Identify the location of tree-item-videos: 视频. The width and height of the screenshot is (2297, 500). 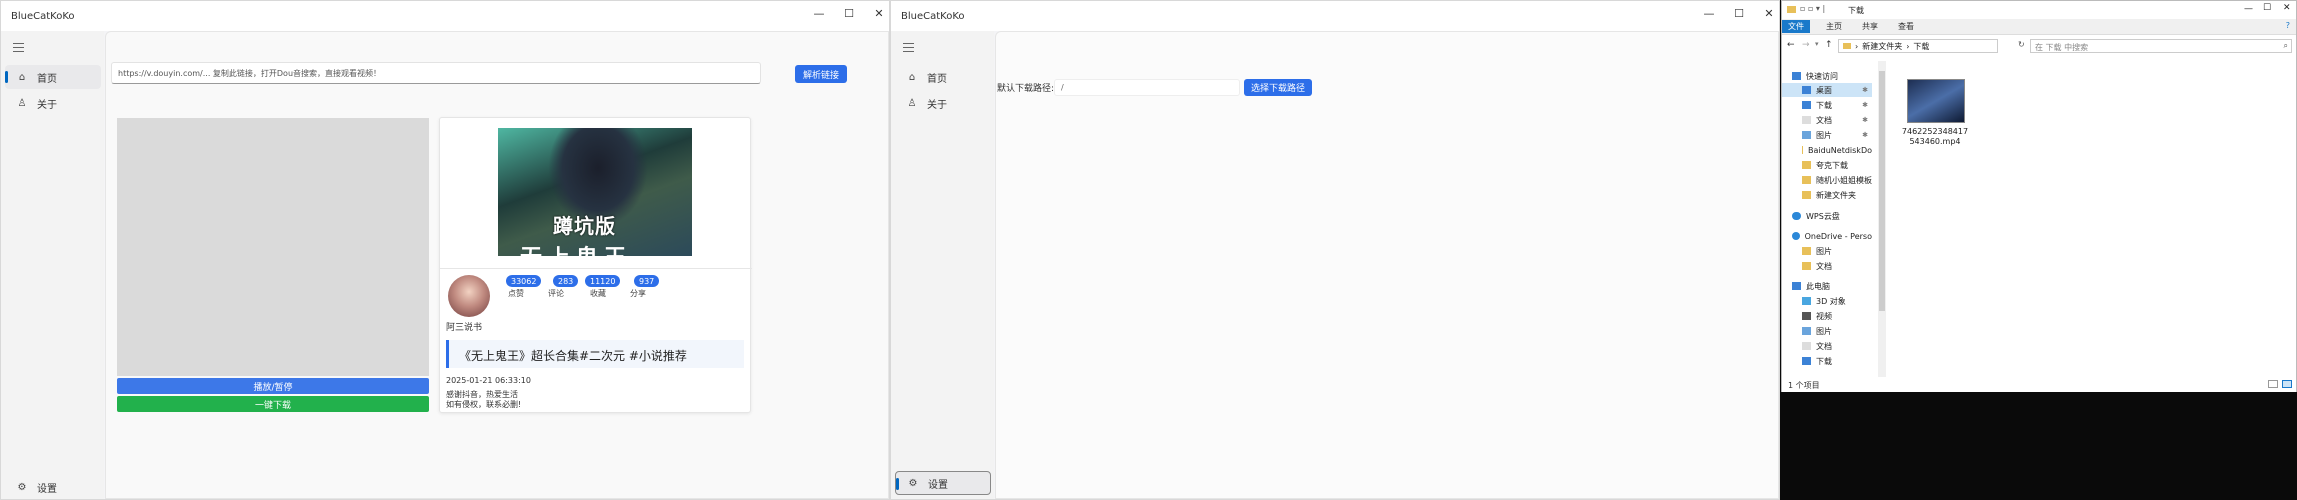
(1827, 316).